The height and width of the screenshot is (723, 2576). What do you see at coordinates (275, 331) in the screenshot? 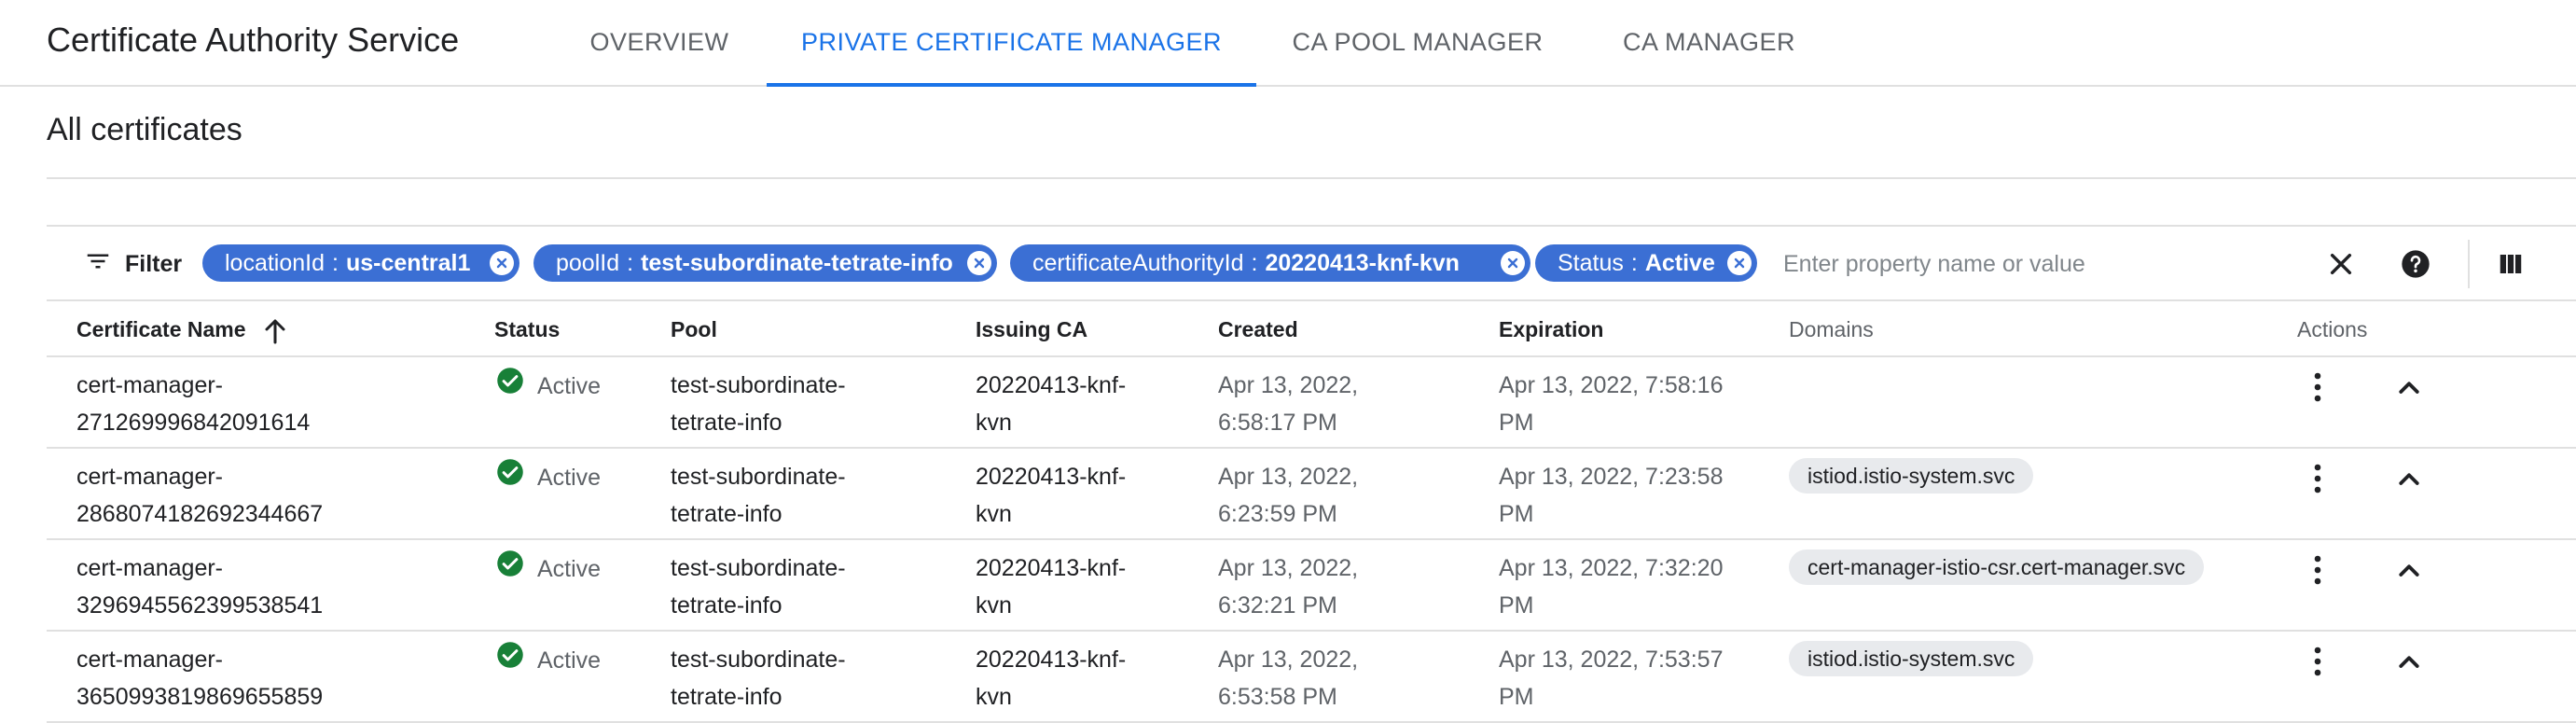
I see `arrow-up-icon` at bounding box center [275, 331].